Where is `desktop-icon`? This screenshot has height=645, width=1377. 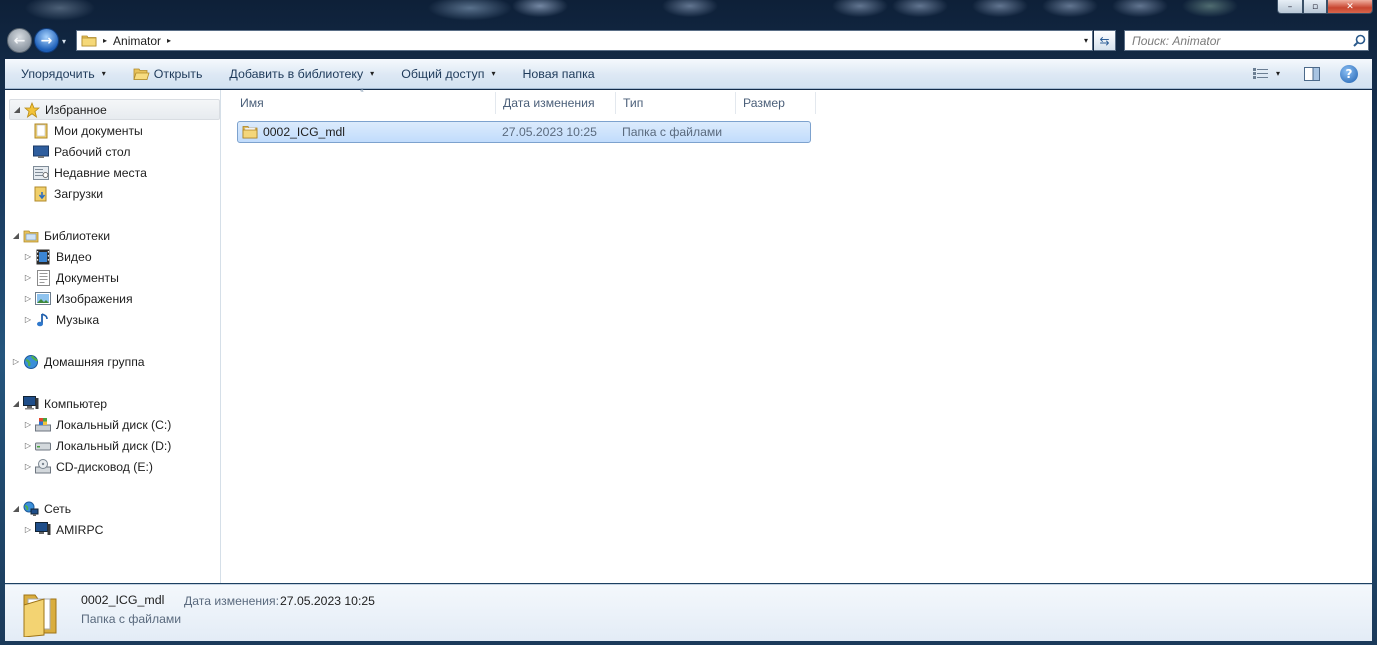
desktop-icon is located at coordinates (41, 152).